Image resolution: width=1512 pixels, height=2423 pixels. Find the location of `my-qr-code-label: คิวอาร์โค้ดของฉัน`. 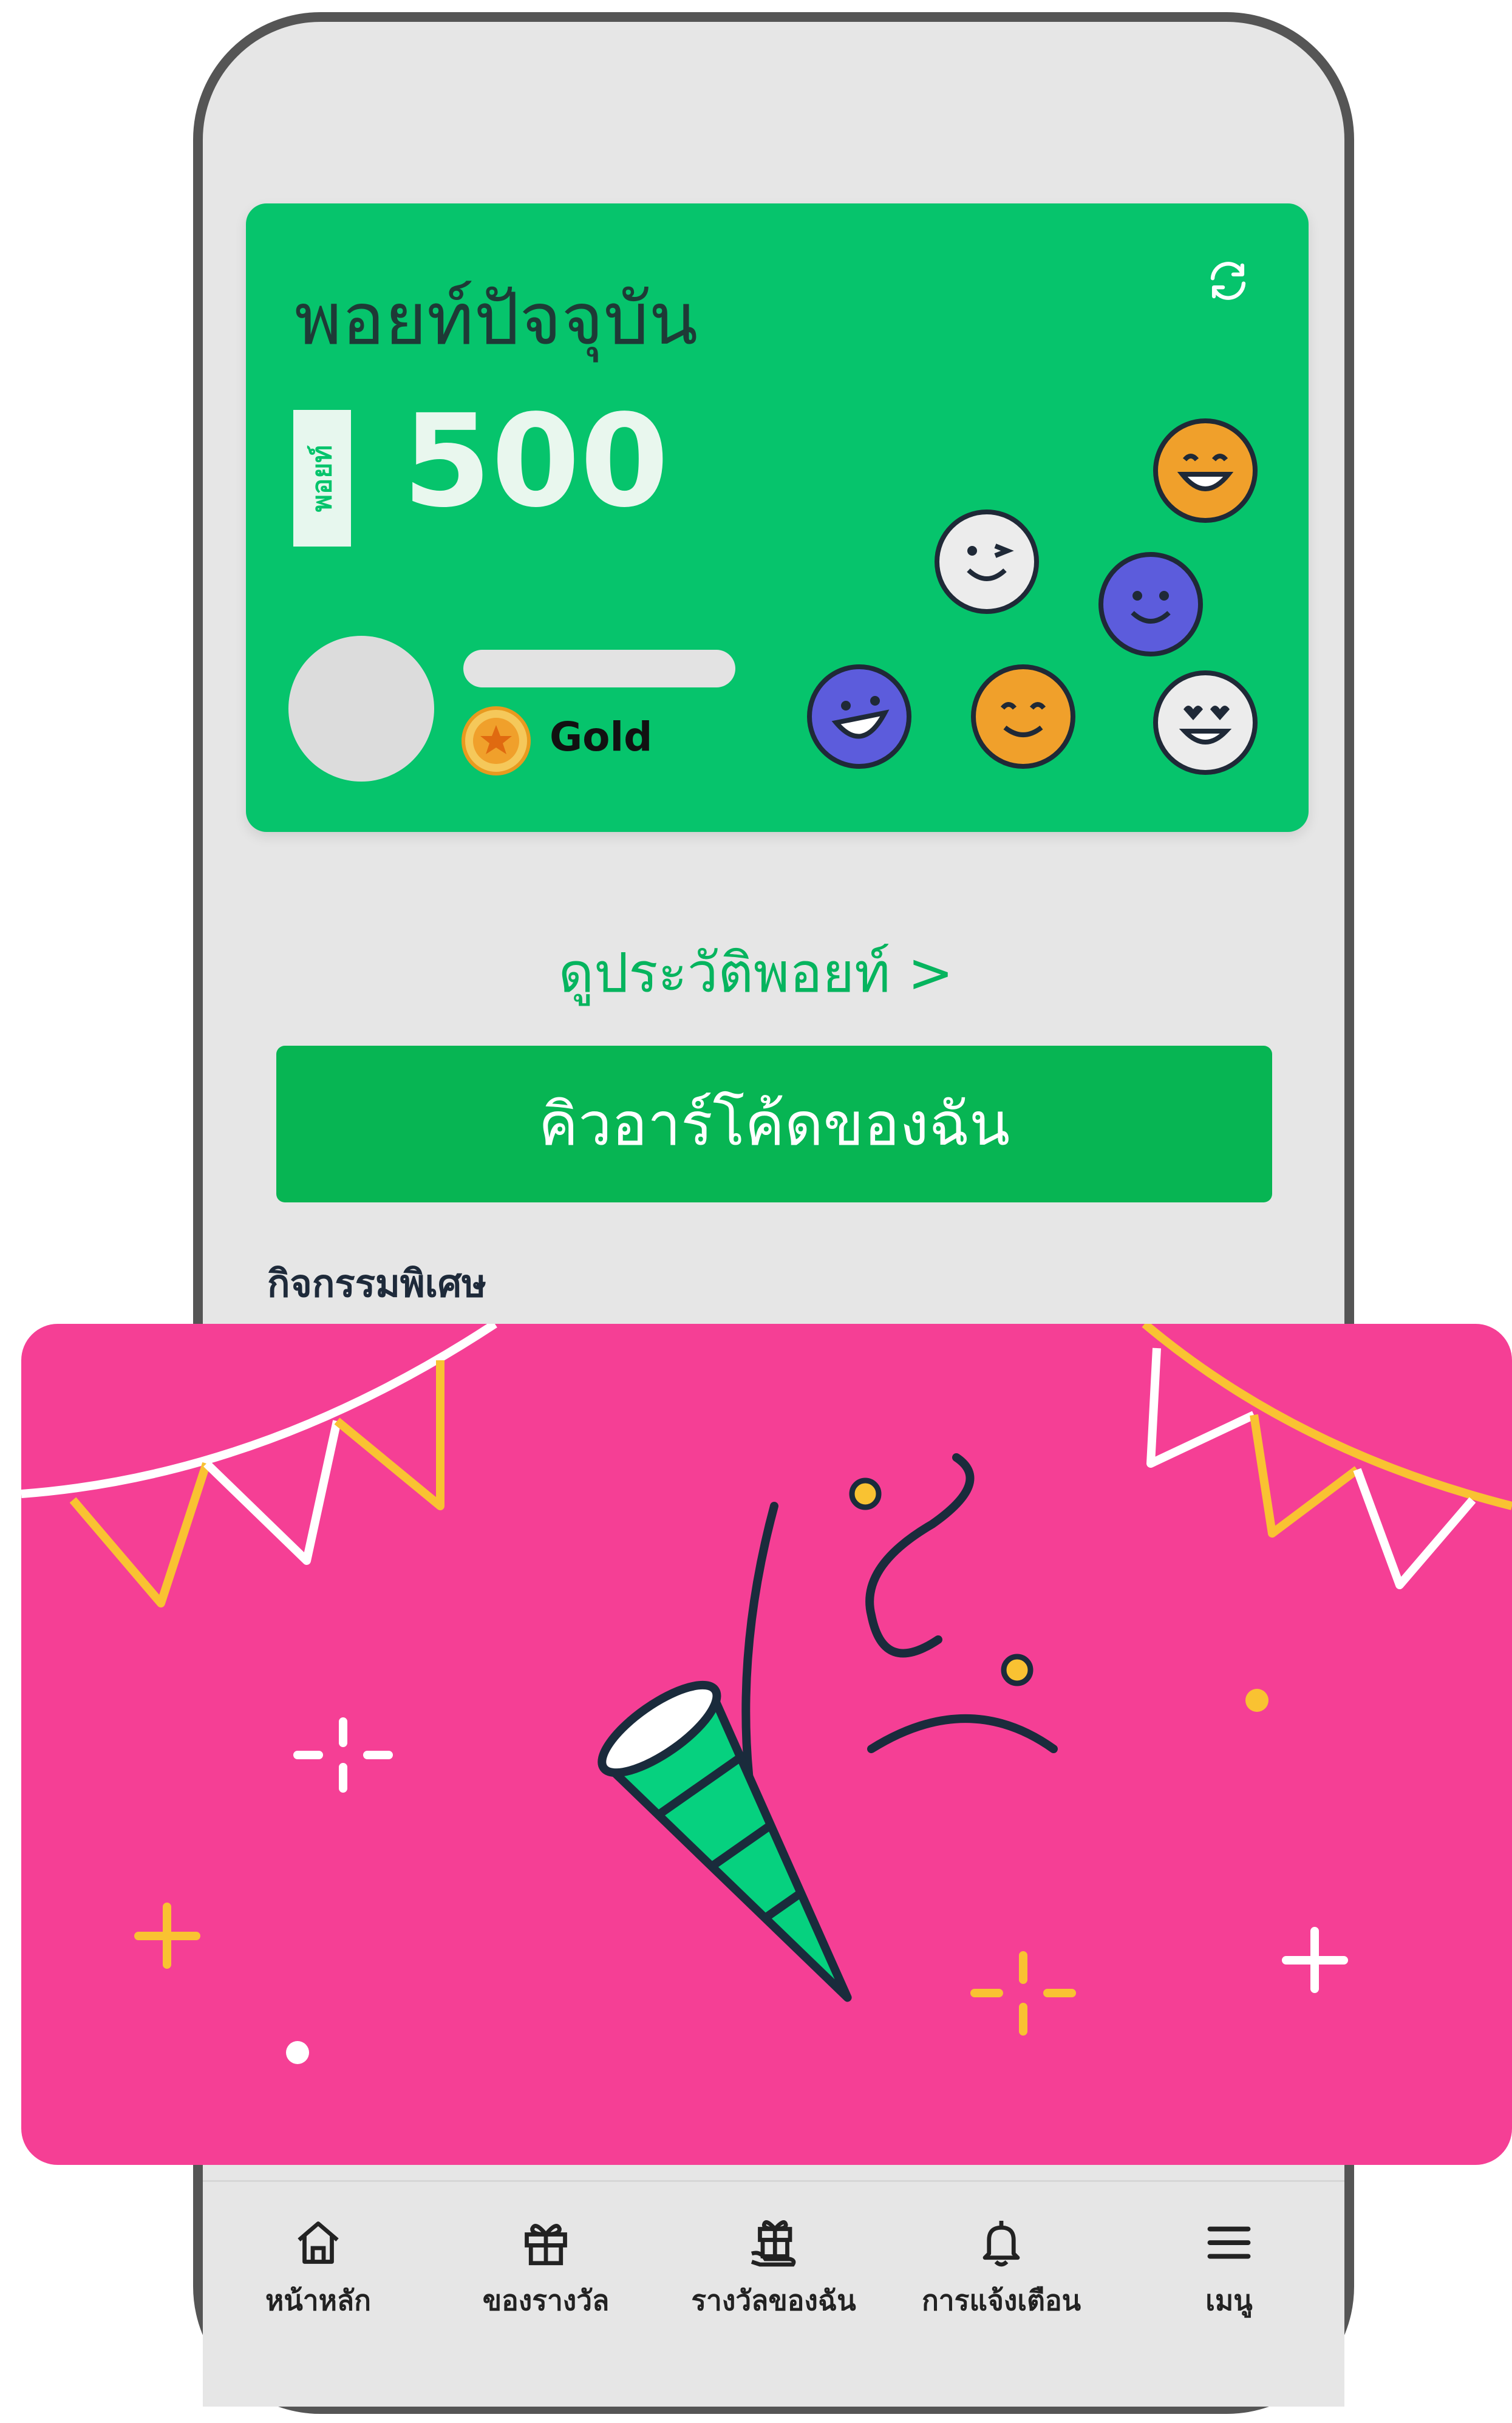

my-qr-code-label: คิวอาร์โค้ดของฉัน is located at coordinates (774, 1124).